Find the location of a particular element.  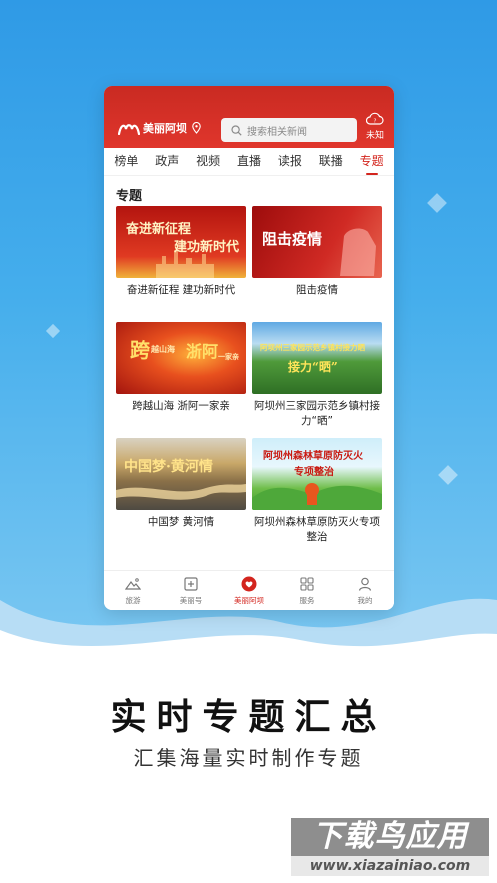

topic-card: 跨 越山海 浙阿 一家亲 跨越山海 浙阿一家亲 is located at coordinates (181, 380).